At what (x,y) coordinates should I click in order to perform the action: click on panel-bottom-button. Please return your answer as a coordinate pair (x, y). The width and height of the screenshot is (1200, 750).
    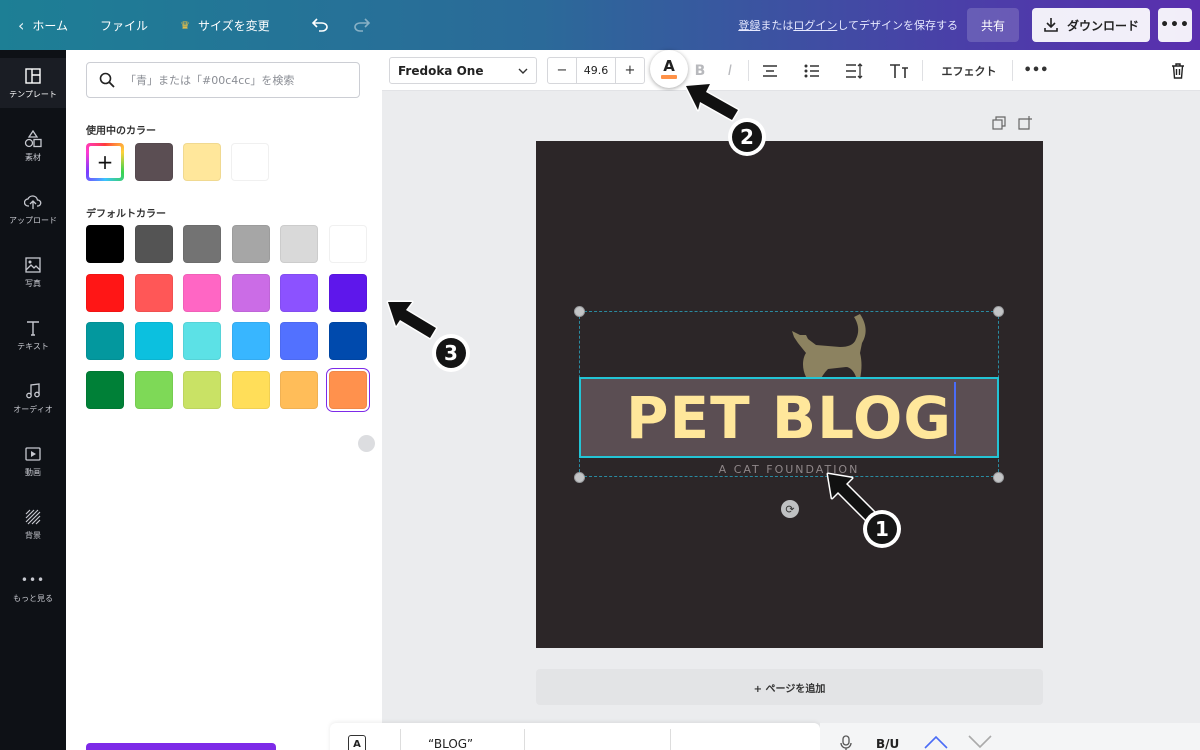
    Looking at the image, I should click on (181, 746).